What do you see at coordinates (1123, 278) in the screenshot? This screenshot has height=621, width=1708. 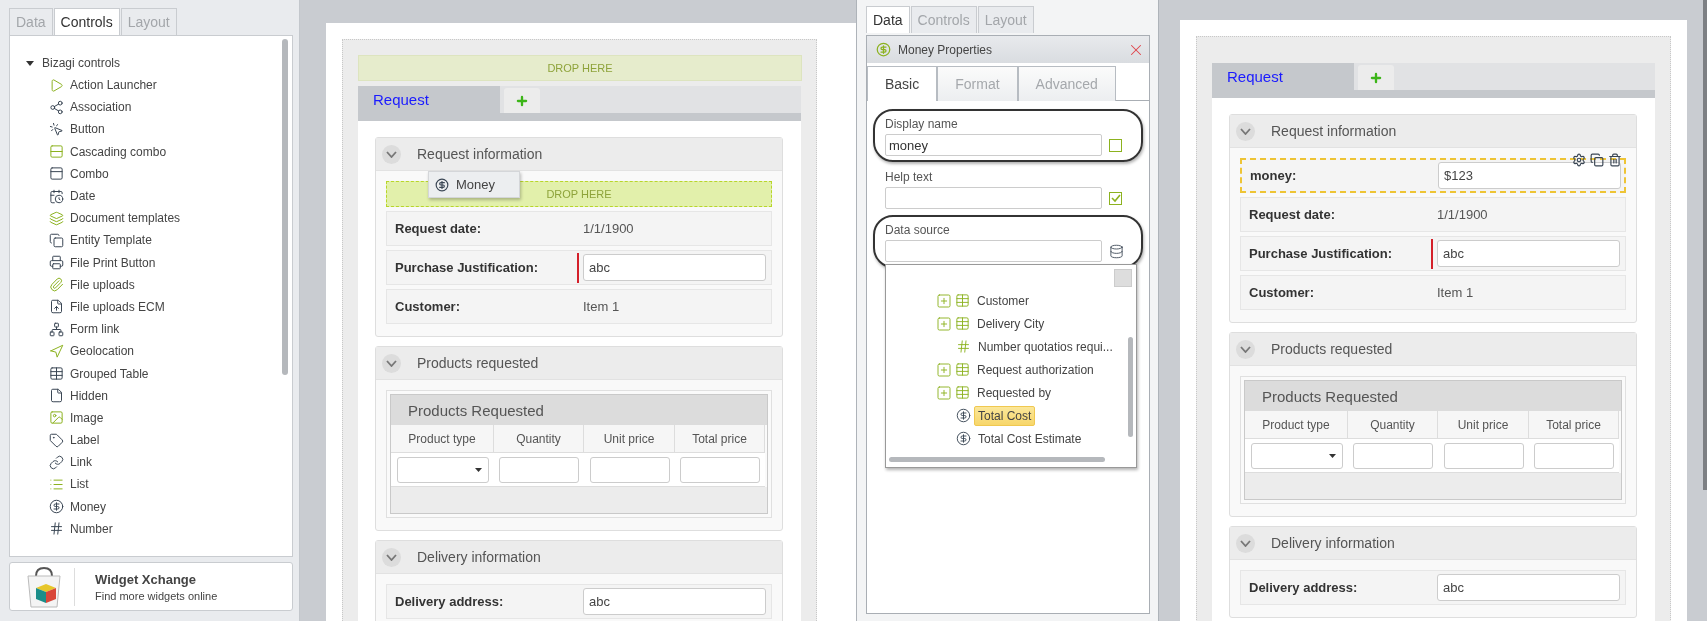 I see `scroll-button` at bounding box center [1123, 278].